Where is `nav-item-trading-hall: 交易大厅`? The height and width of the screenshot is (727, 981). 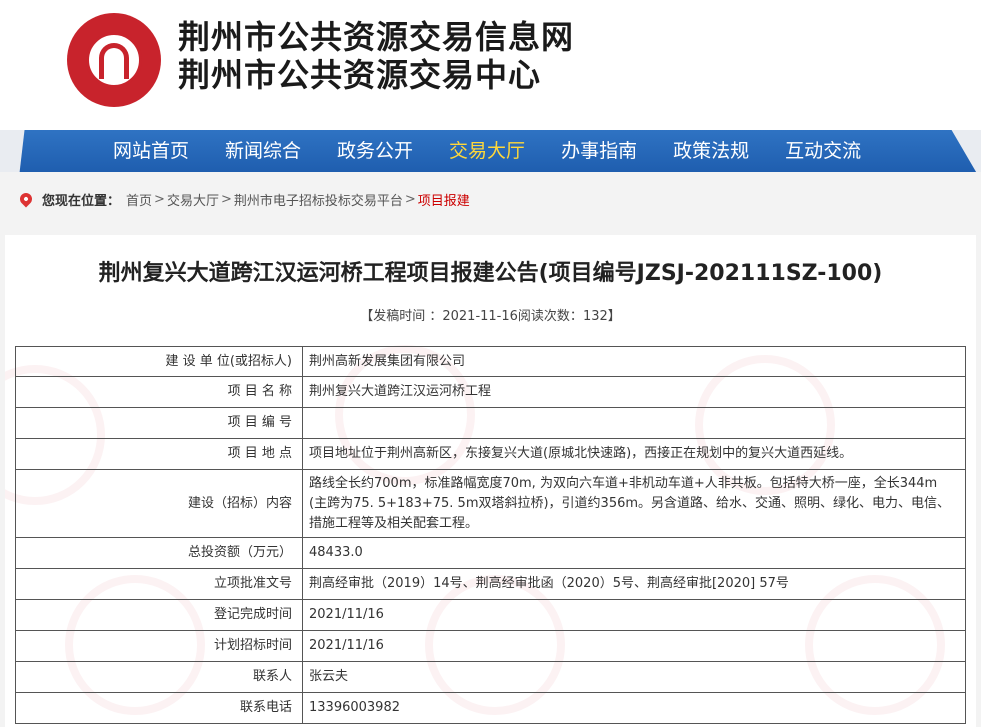 nav-item-trading-hall: 交易大厅 is located at coordinates (487, 151).